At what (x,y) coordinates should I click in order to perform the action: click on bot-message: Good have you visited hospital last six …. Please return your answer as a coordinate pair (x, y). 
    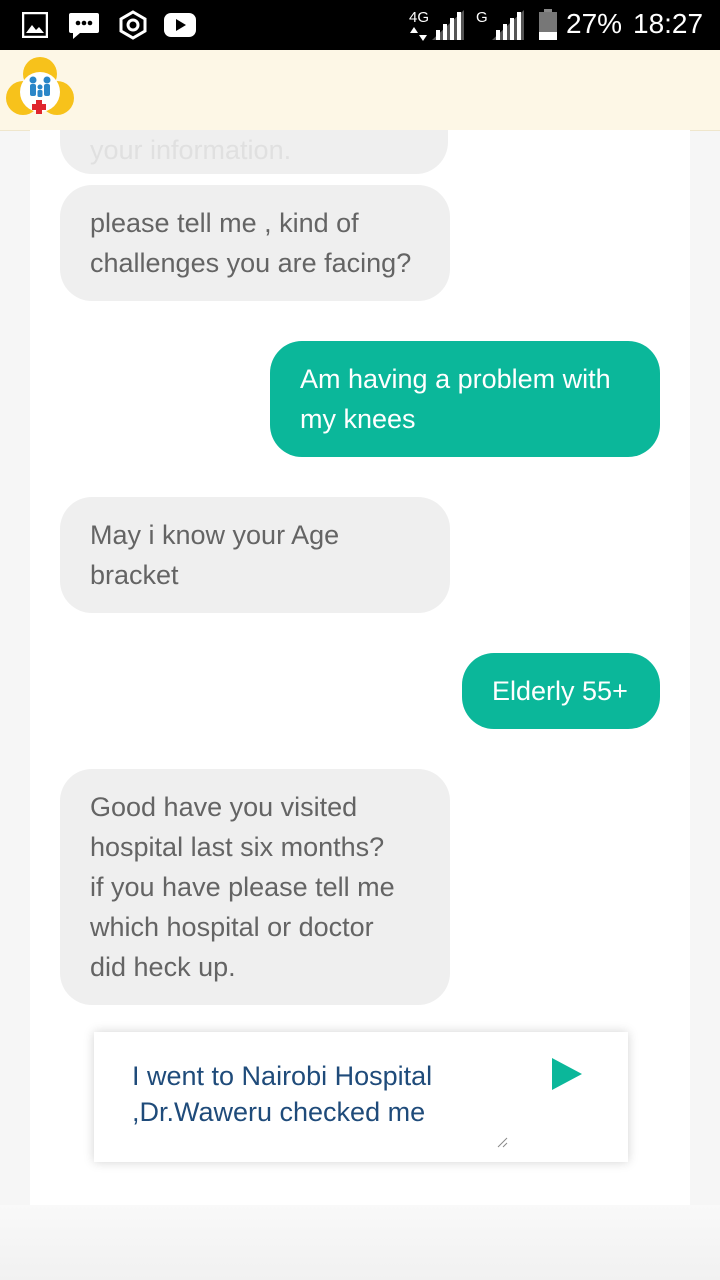
    Looking at the image, I should click on (255, 887).